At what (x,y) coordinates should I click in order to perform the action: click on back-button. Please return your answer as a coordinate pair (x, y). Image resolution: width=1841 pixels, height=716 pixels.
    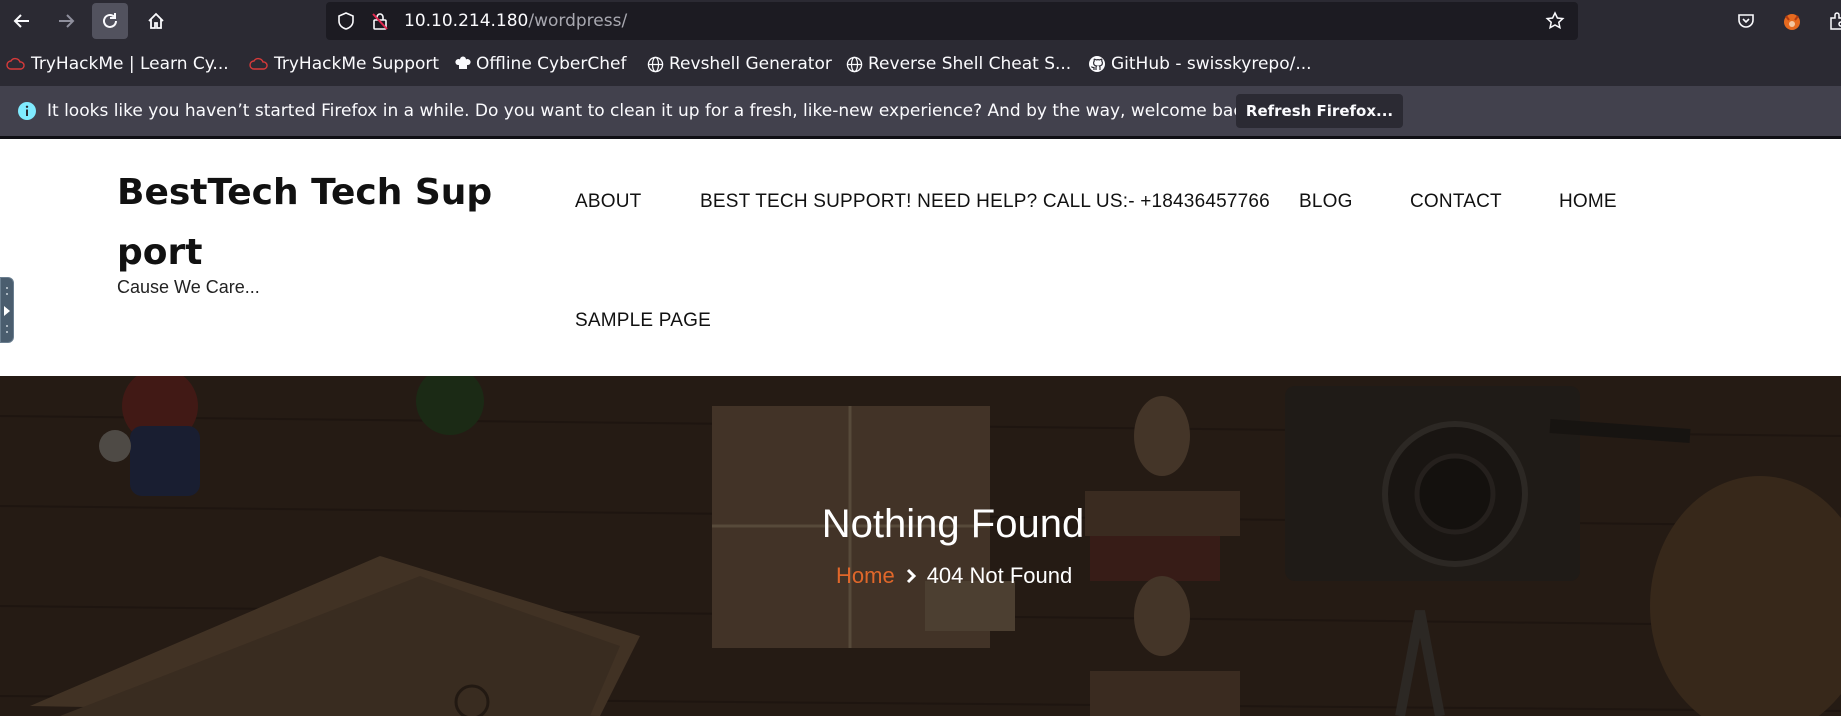
    Looking at the image, I should click on (22, 21).